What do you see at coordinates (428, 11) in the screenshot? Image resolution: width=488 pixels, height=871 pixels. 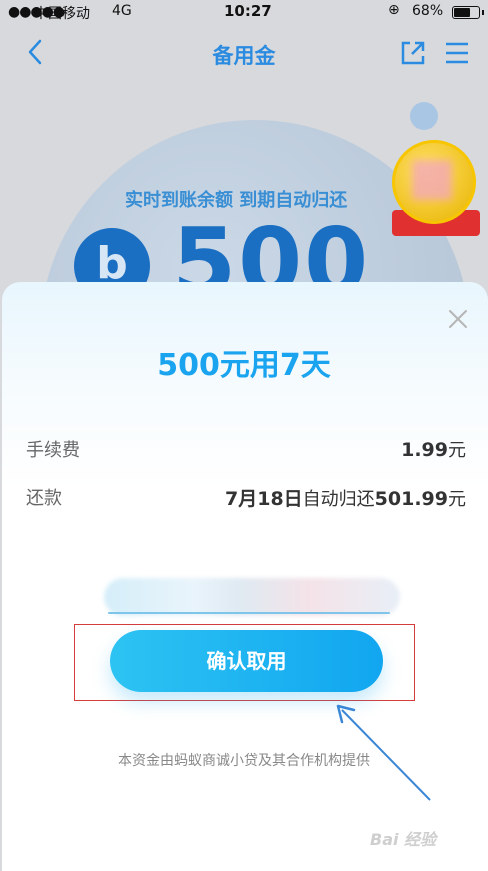 I see `battery-percent: 68%` at bounding box center [428, 11].